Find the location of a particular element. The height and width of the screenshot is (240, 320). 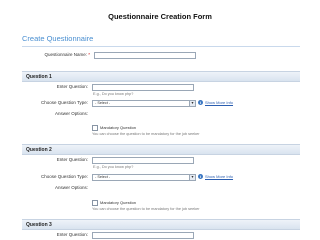

question-1-header: Question 1 is located at coordinates (161, 76).